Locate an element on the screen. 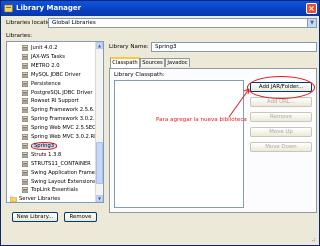  tree-item-label: Junit 4.0.2 is located at coordinates (44, 48).